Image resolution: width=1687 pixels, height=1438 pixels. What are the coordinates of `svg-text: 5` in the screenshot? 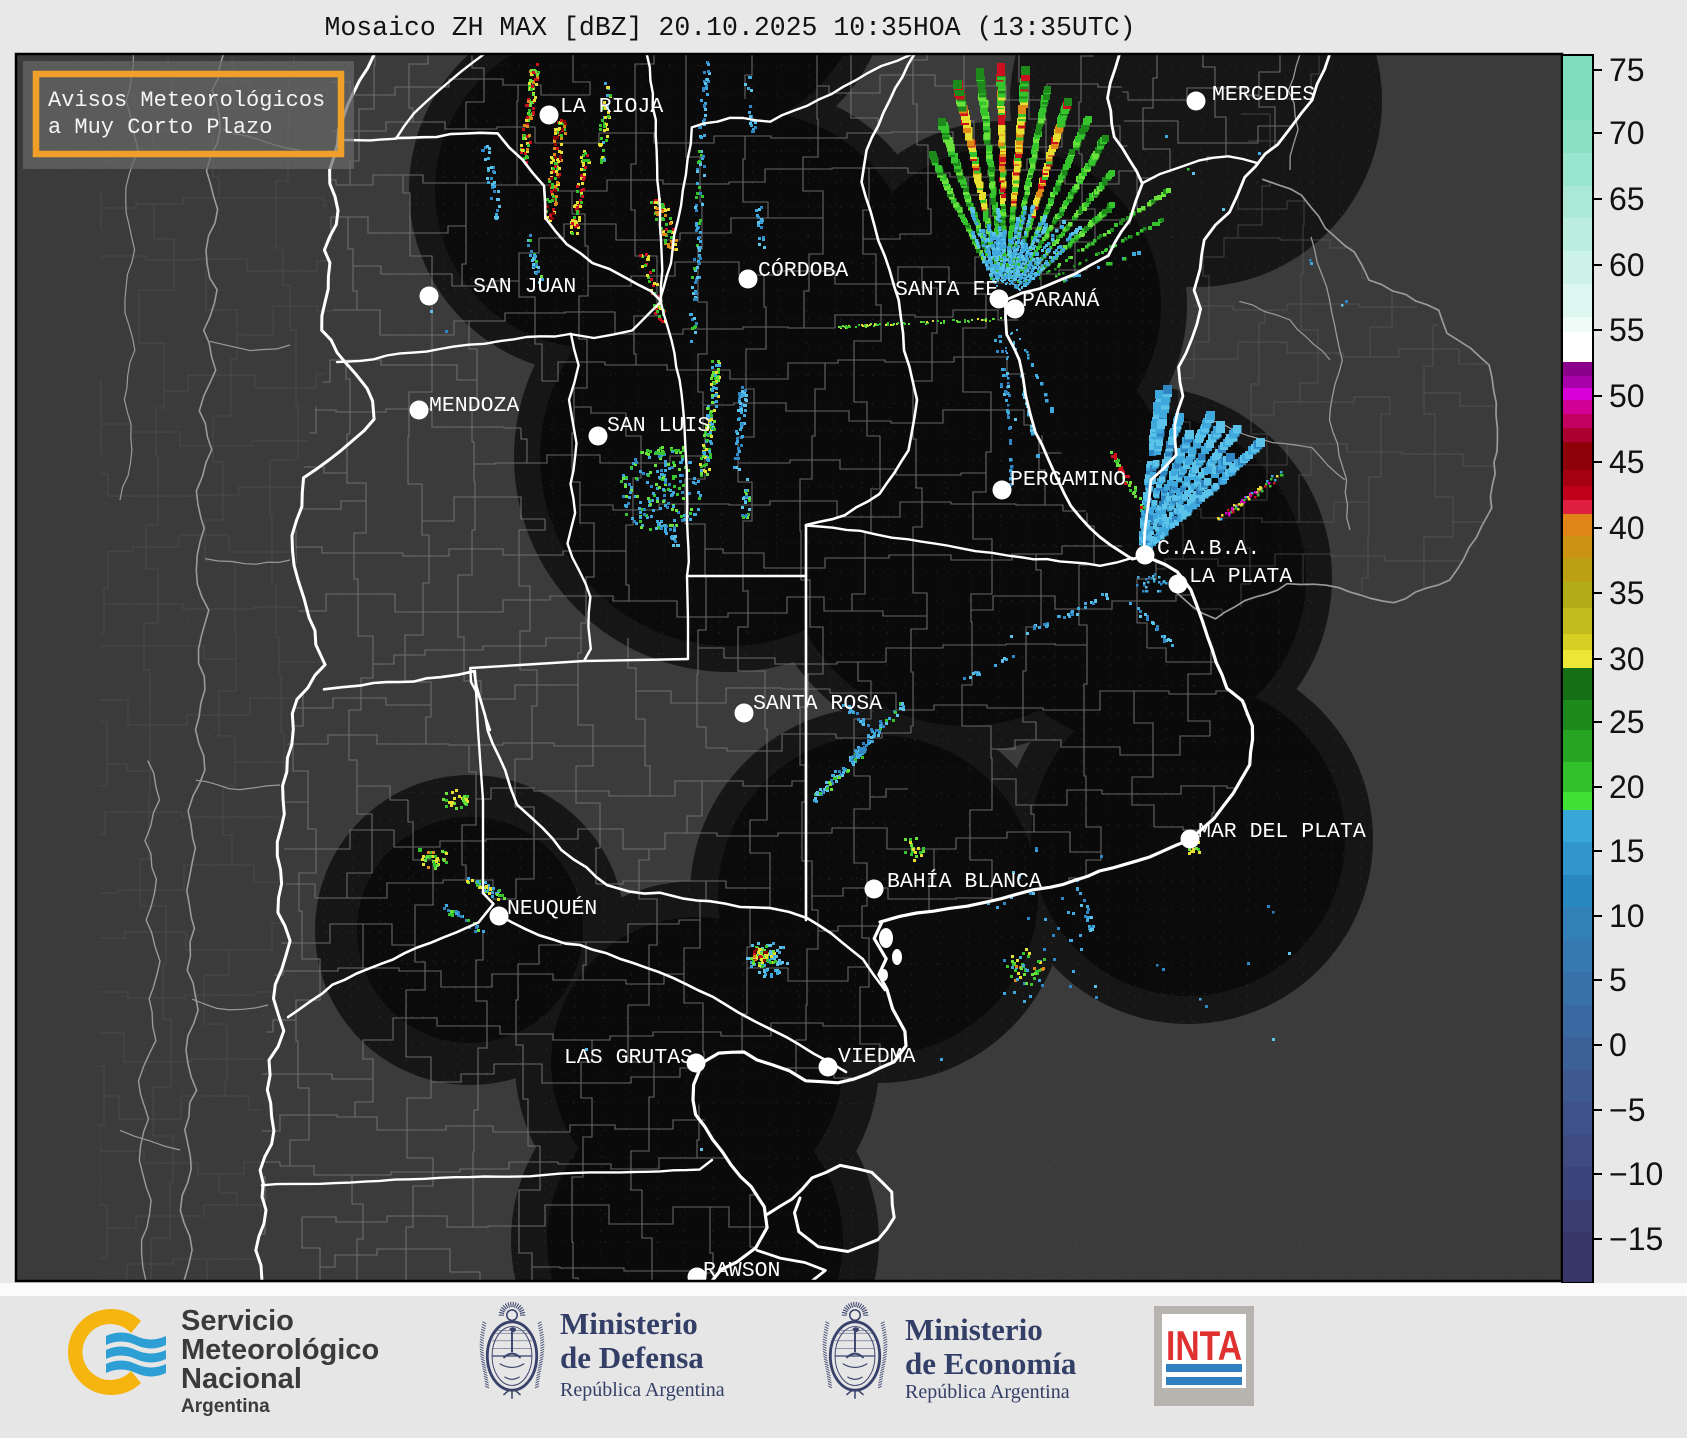 It's located at (1618, 980).